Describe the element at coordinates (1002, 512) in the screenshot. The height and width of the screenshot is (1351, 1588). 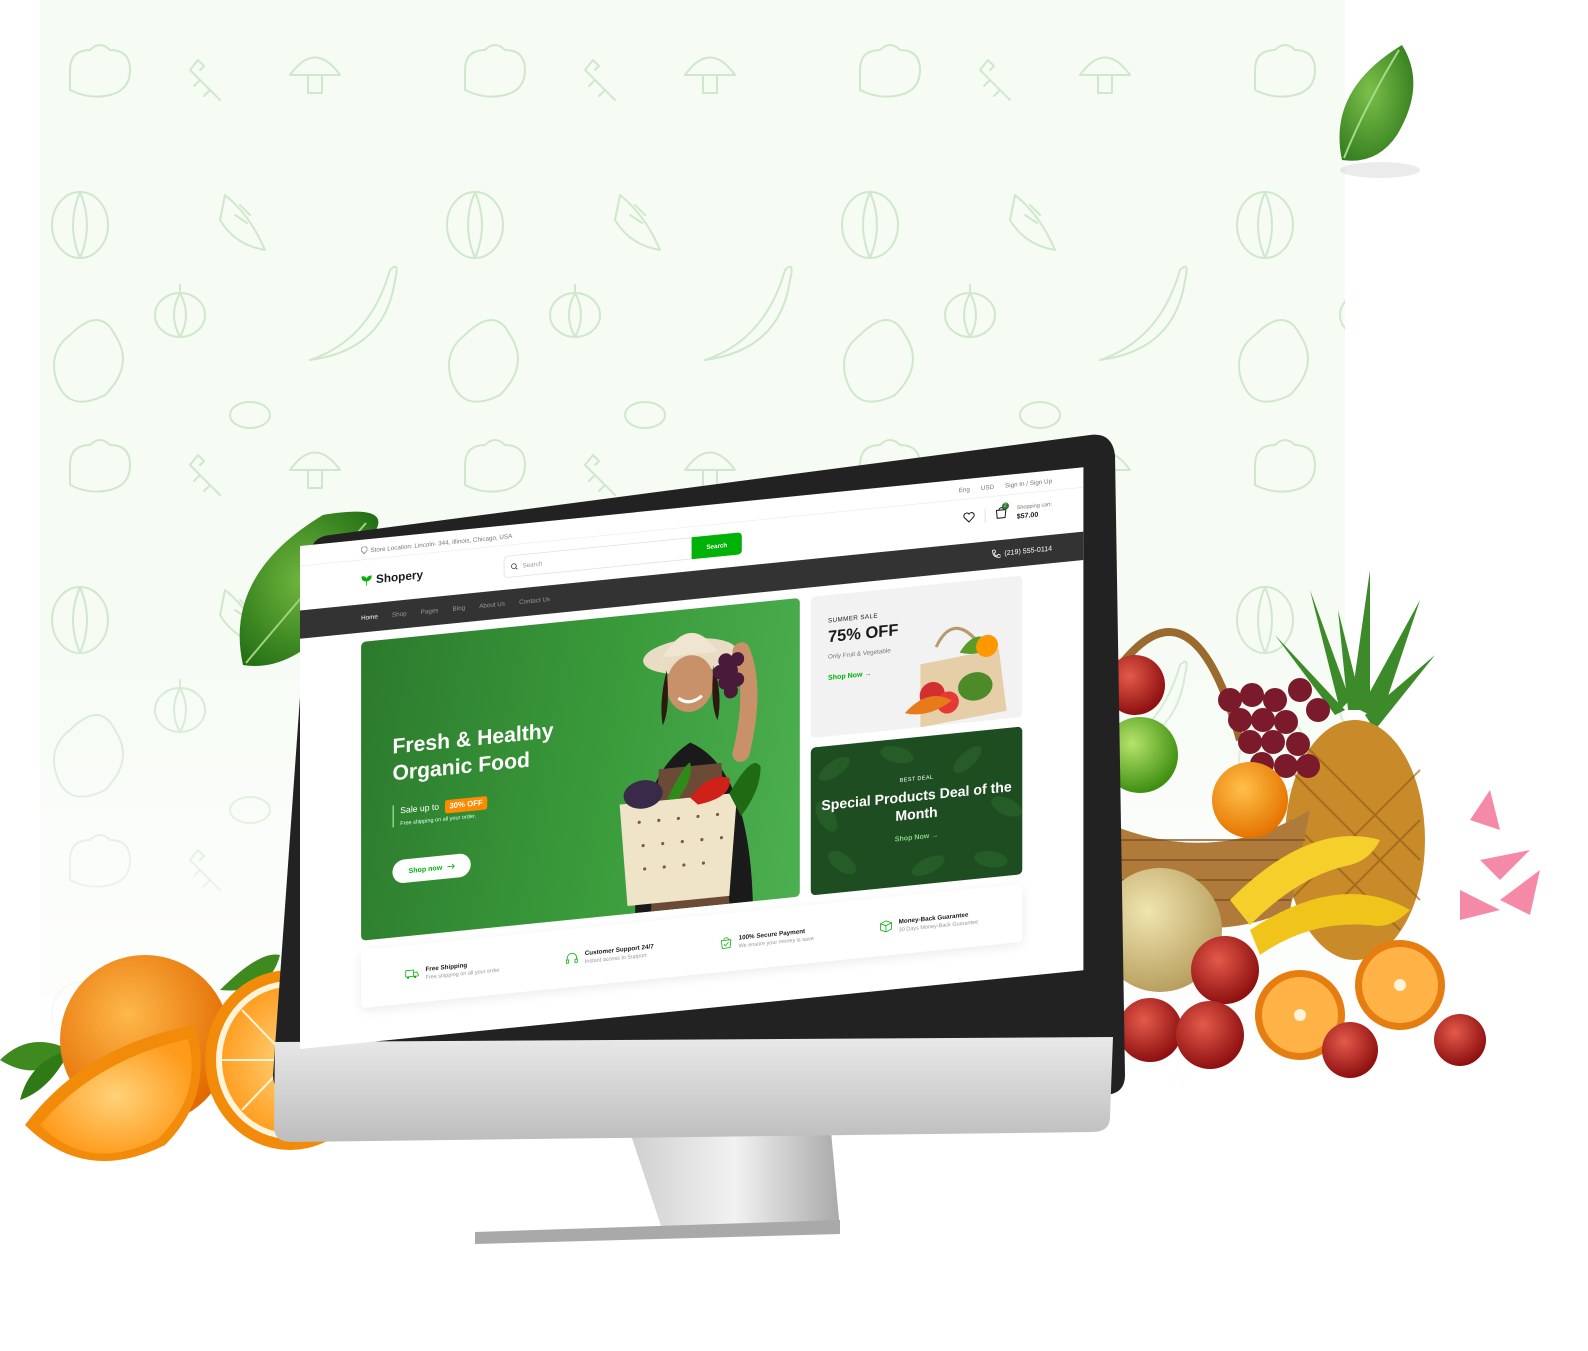
I see `cart-button: 2` at that location.